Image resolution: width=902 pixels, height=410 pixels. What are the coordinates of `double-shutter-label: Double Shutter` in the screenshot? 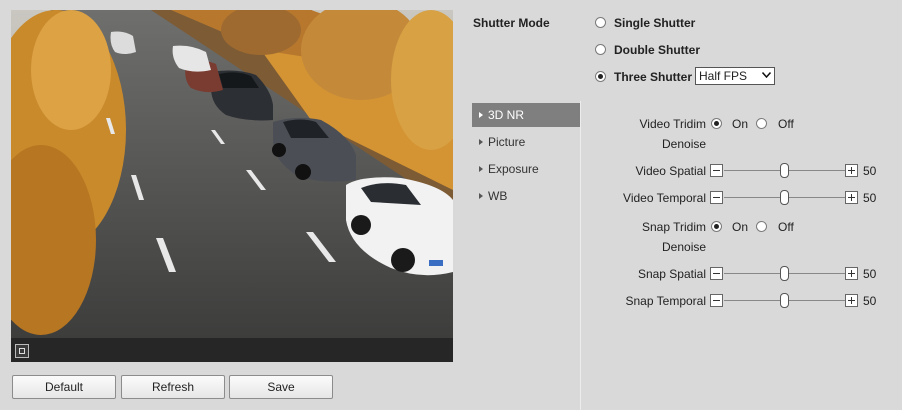 It's located at (657, 50).